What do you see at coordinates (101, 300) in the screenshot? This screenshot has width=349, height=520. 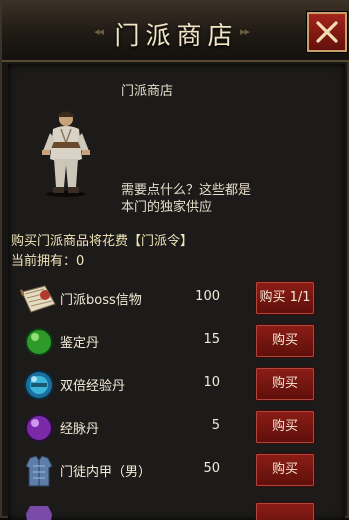 I see `item-name: 门派boss信物` at bounding box center [101, 300].